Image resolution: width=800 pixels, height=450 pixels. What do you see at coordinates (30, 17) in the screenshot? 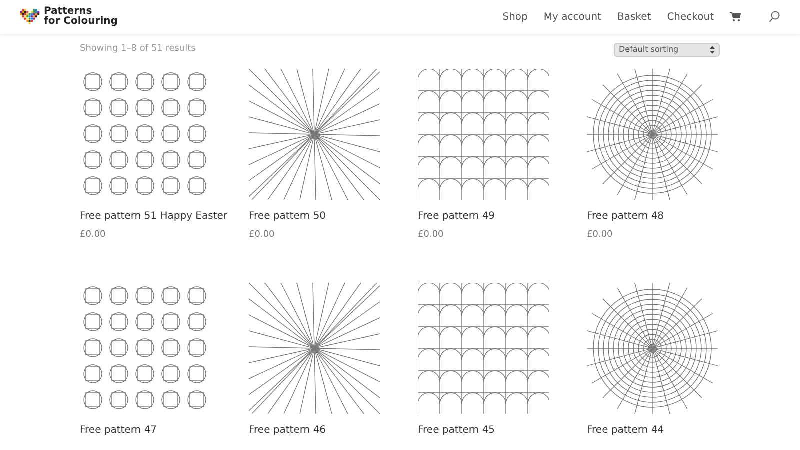
I see `heart-logo-icon` at bounding box center [30, 17].